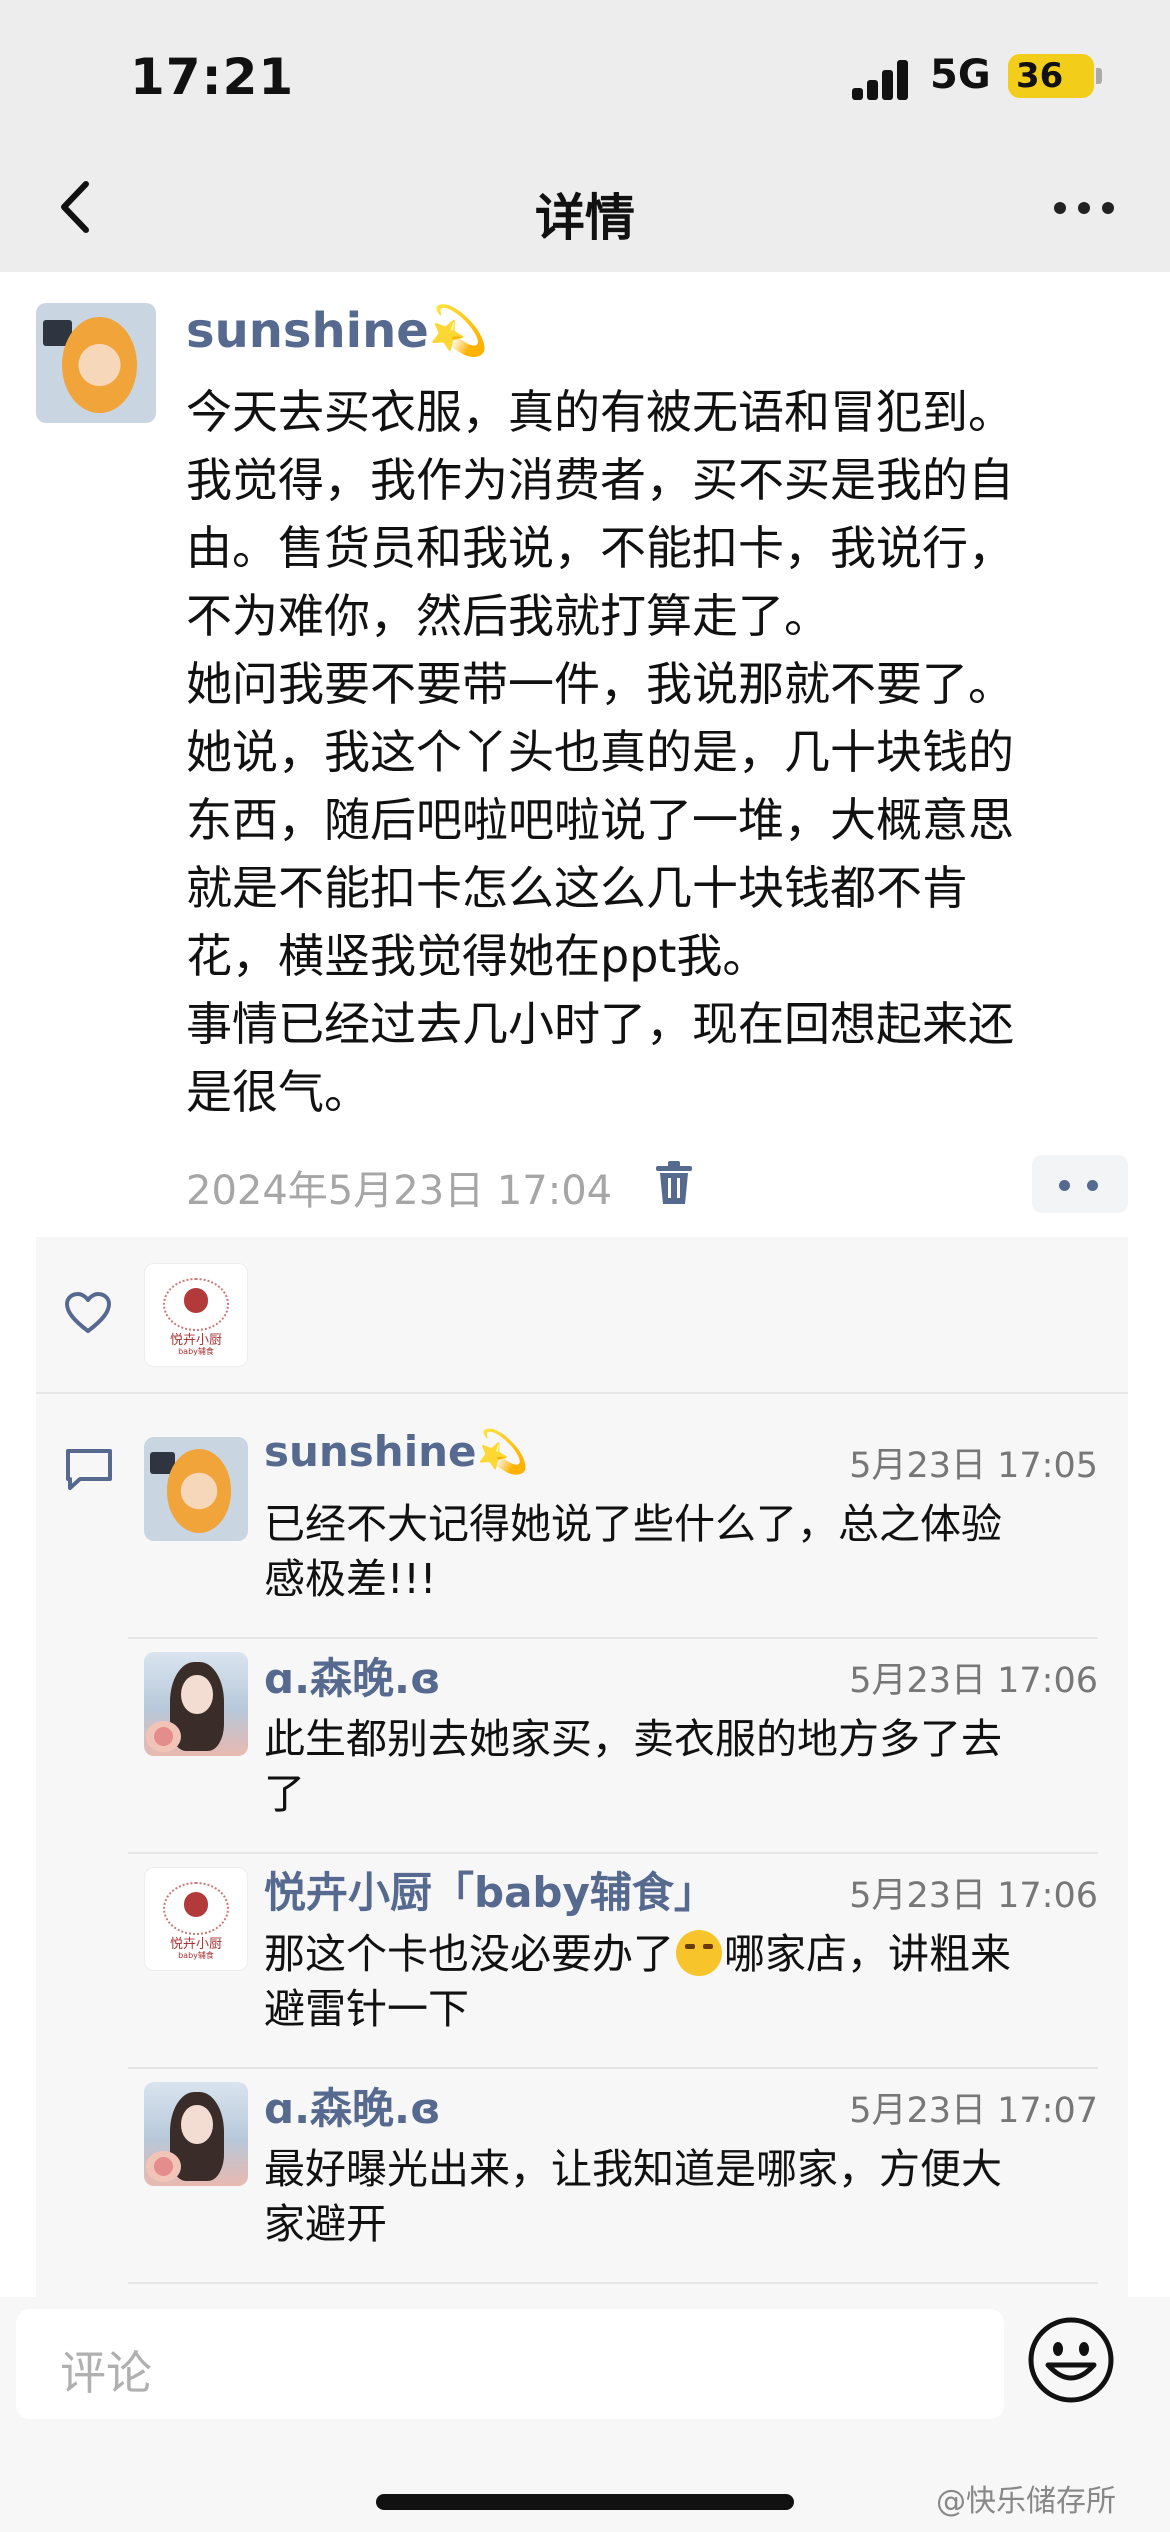 This screenshot has height=2532, width=1170. I want to click on comment-text: 此生都别去她家买，卖衣服的地方多了去 了, so click(633, 1766).